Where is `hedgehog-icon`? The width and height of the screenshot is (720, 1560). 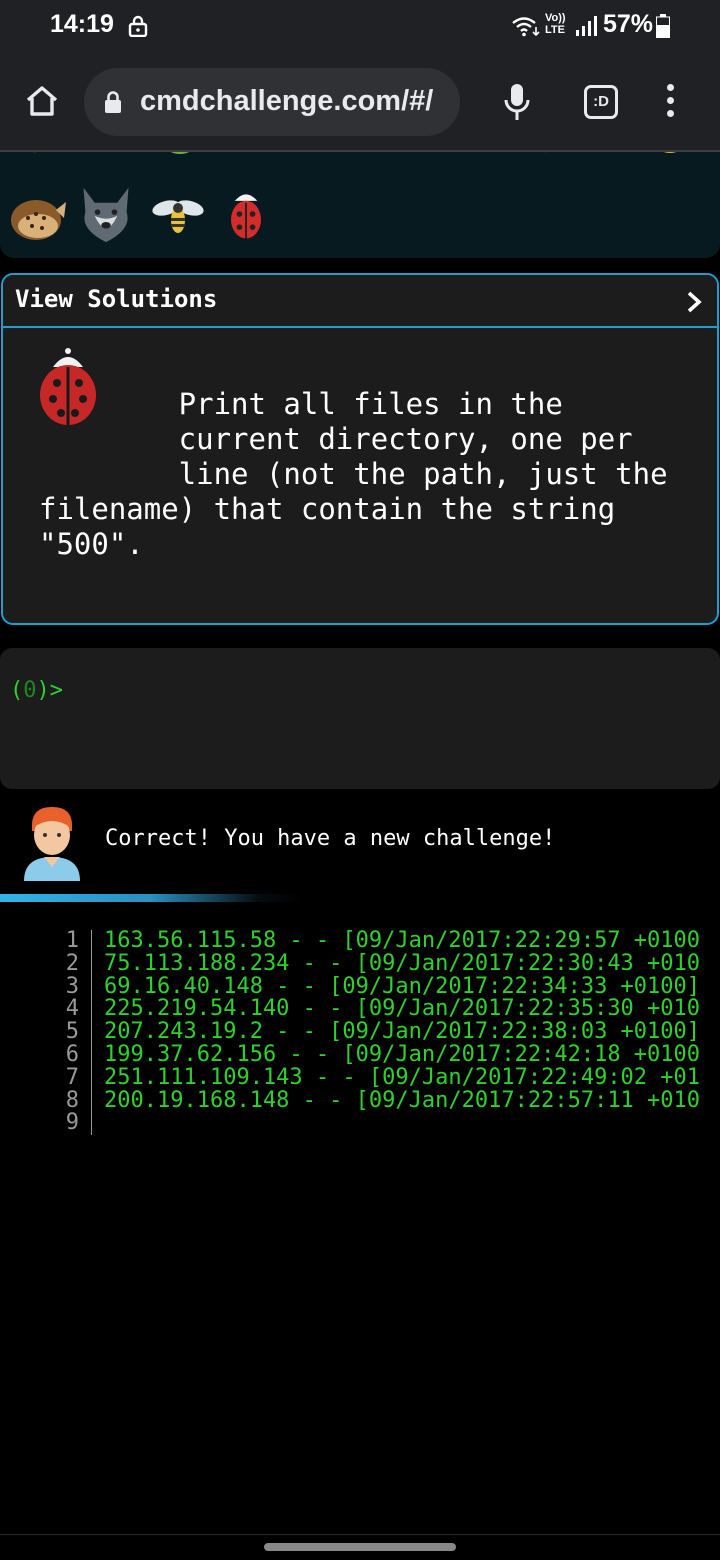 hedgehog-icon is located at coordinates (38, 220).